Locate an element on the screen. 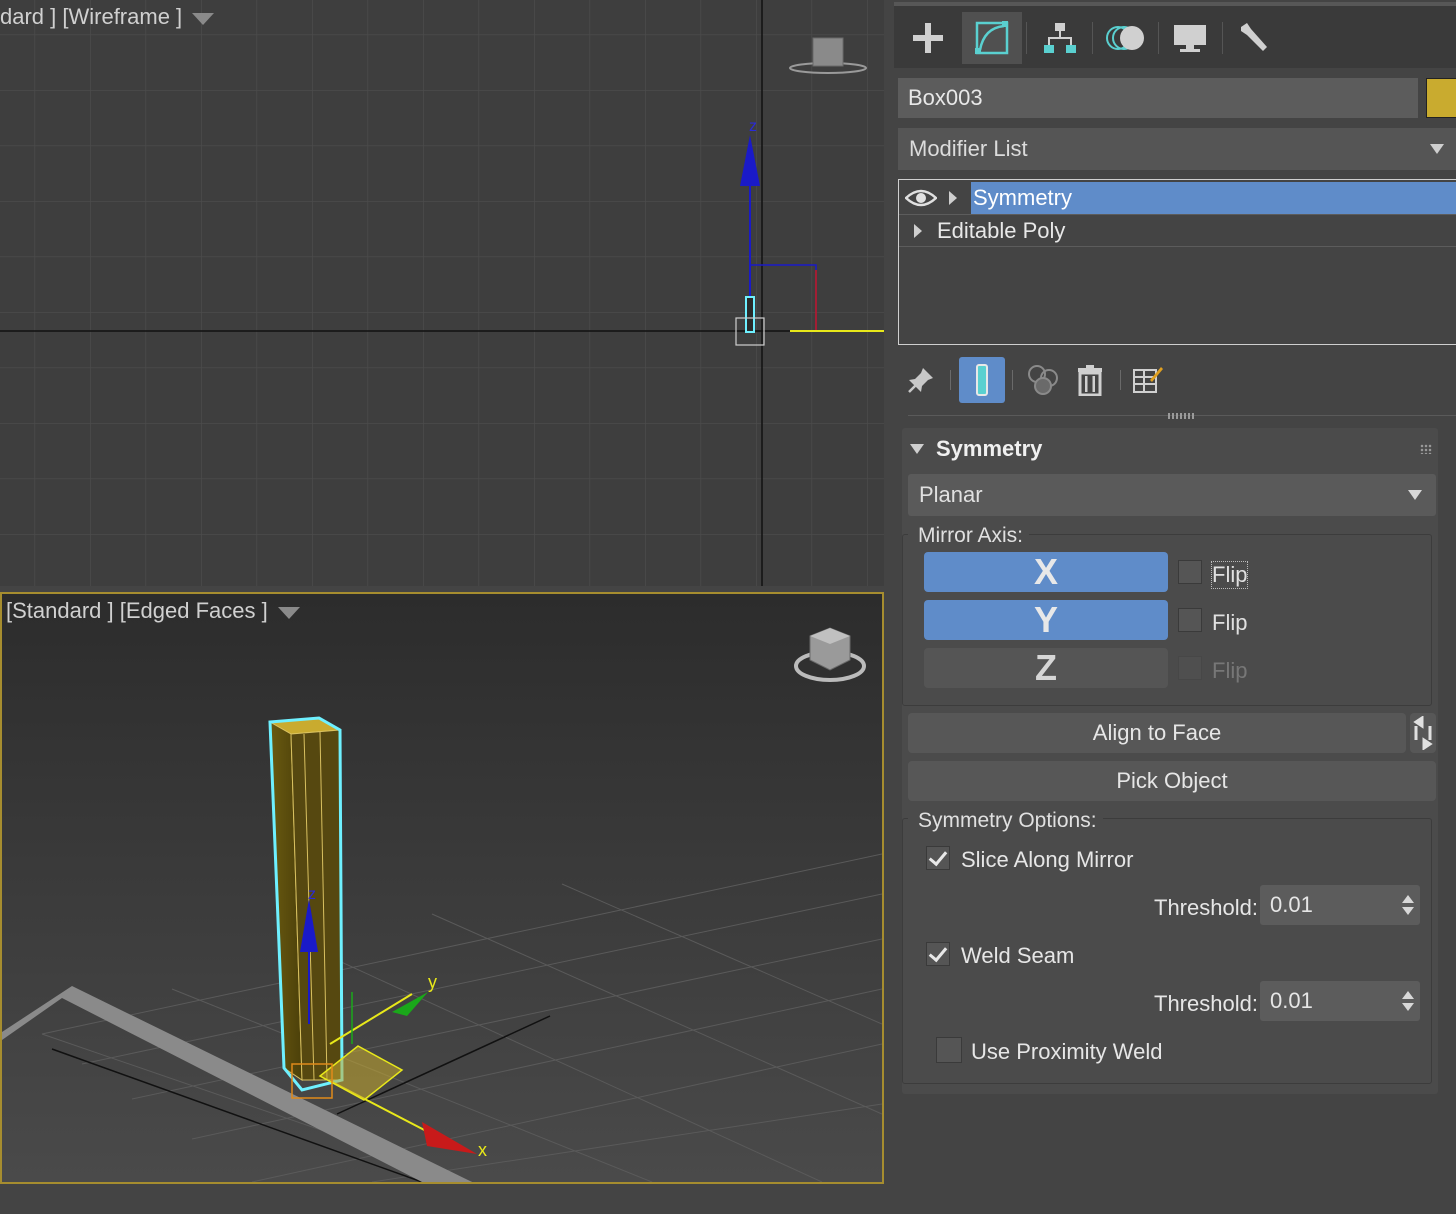 Image resolution: width=1456 pixels, height=1214 pixels. axis-y-button: Y is located at coordinates (1046, 619).